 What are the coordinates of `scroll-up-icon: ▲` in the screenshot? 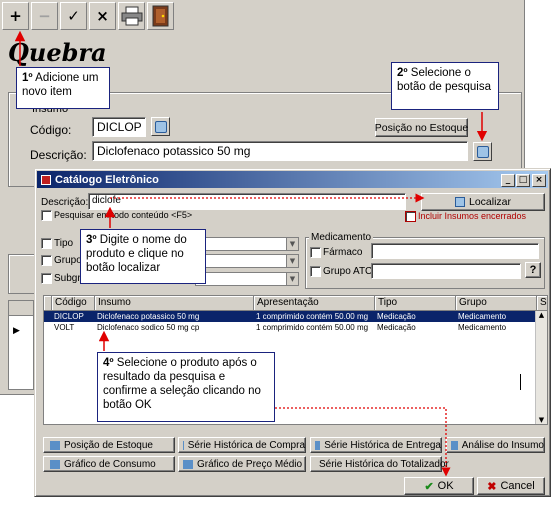 It's located at (541, 315).